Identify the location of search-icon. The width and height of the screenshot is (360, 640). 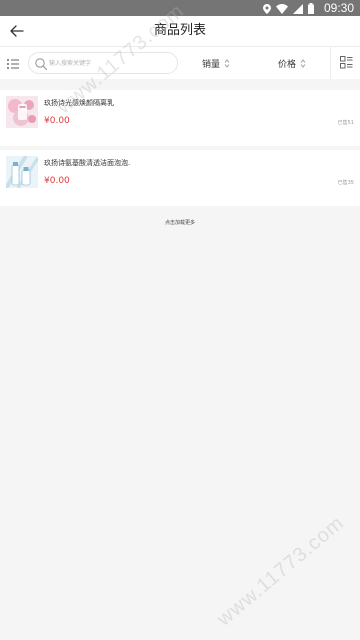
(41, 63).